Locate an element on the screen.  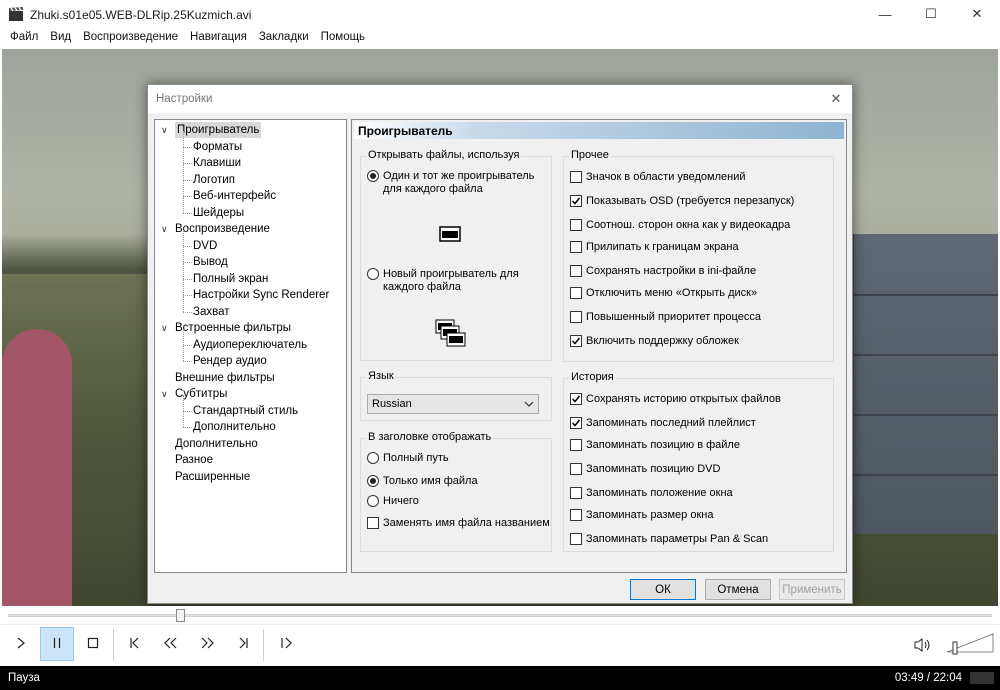
menu-navigate: Навигация is located at coordinates (218, 38).